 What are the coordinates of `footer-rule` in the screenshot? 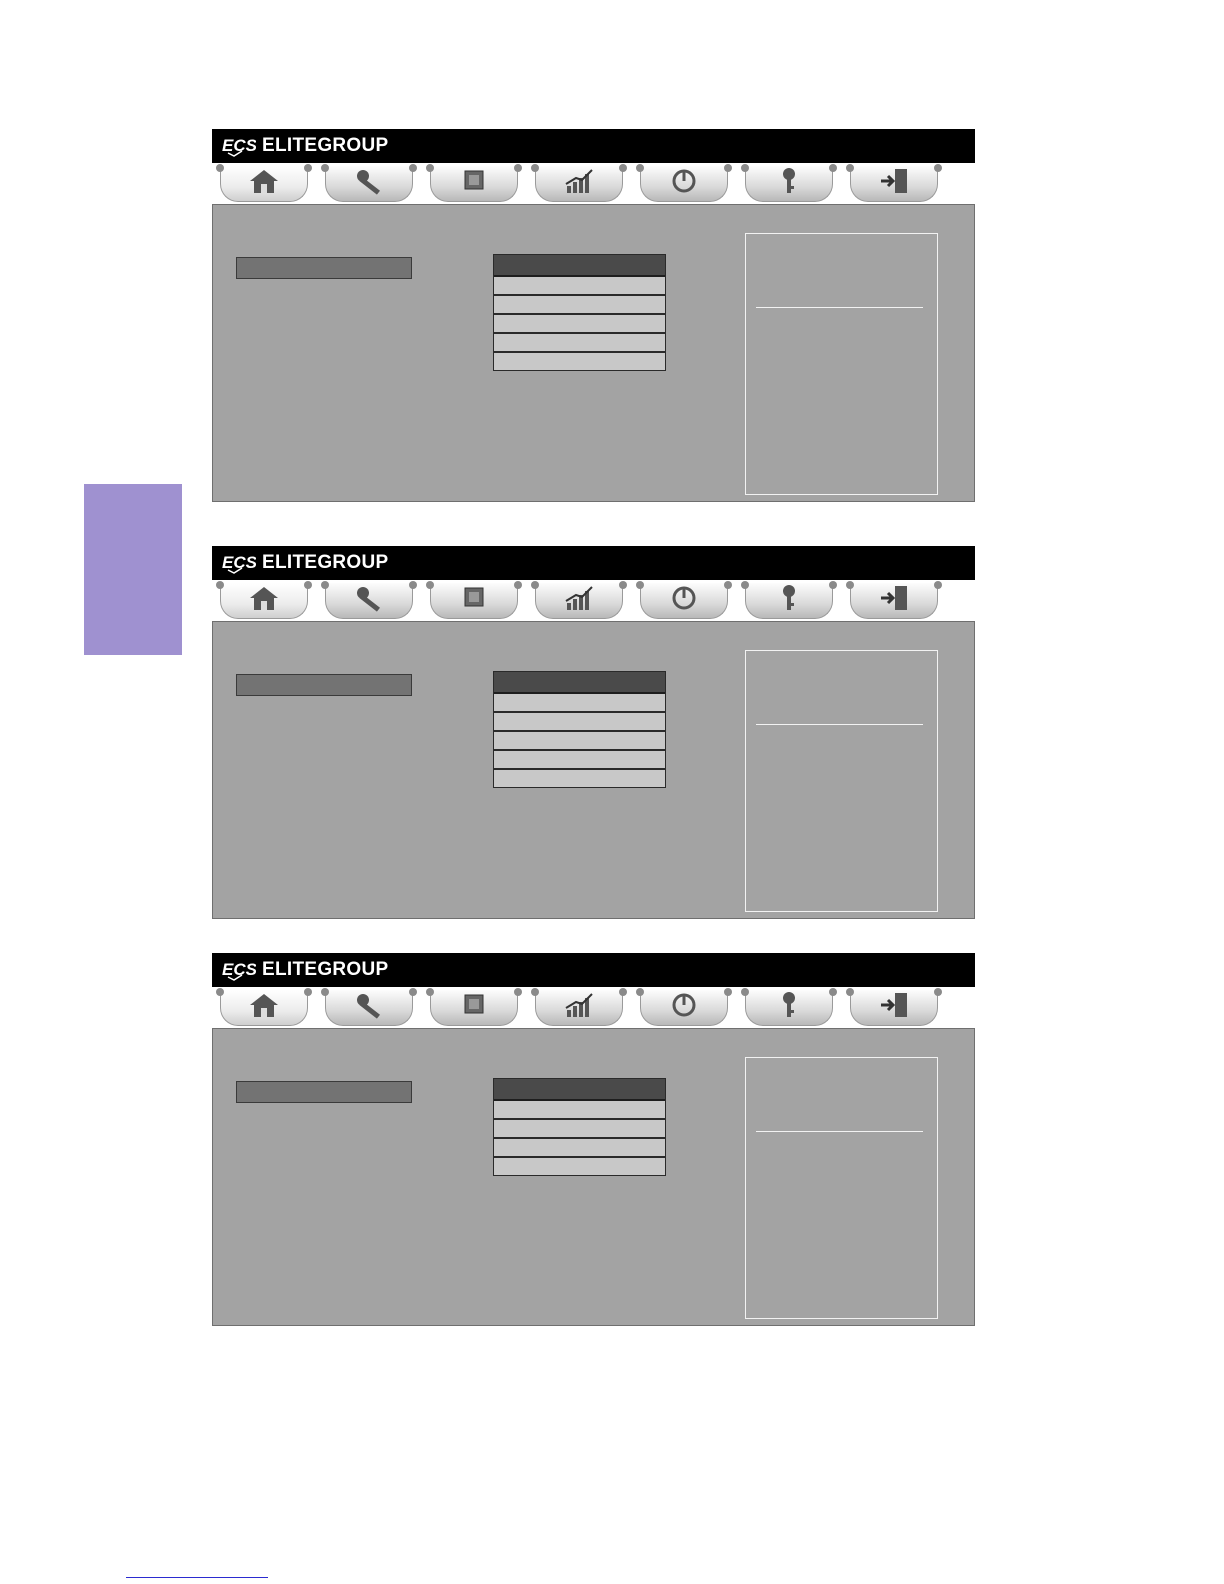 It's located at (197, 1577).